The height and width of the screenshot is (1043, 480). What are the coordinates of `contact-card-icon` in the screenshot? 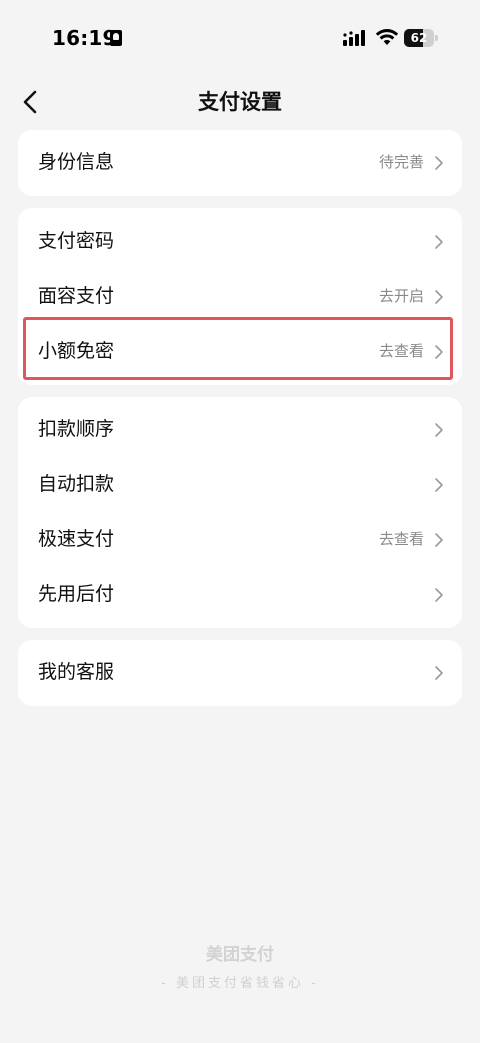 It's located at (116, 38).